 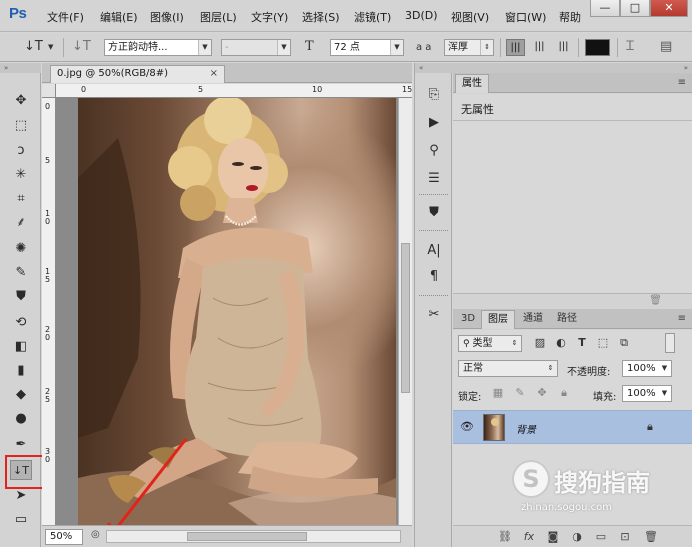 What do you see at coordinates (647, 393) in the screenshot?
I see `fill-field: 100% ▼` at bounding box center [647, 393].